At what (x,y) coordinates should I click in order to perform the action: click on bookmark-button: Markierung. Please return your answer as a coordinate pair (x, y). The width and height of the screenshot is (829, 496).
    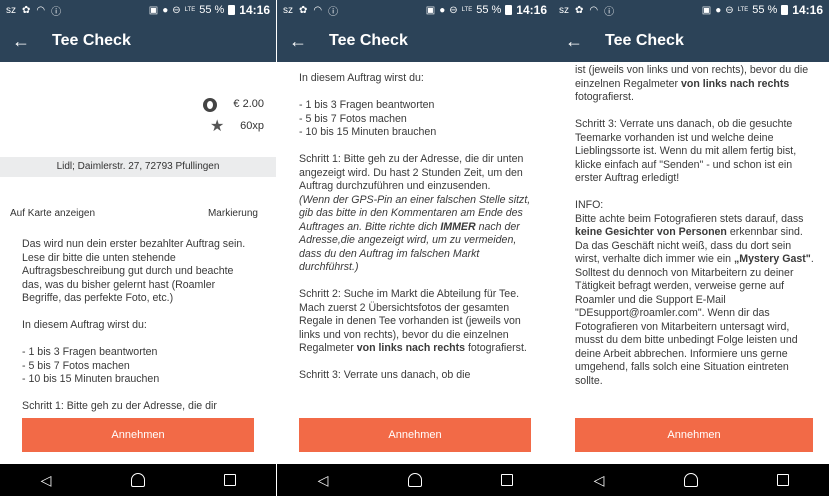
    Looking at the image, I should click on (233, 205).